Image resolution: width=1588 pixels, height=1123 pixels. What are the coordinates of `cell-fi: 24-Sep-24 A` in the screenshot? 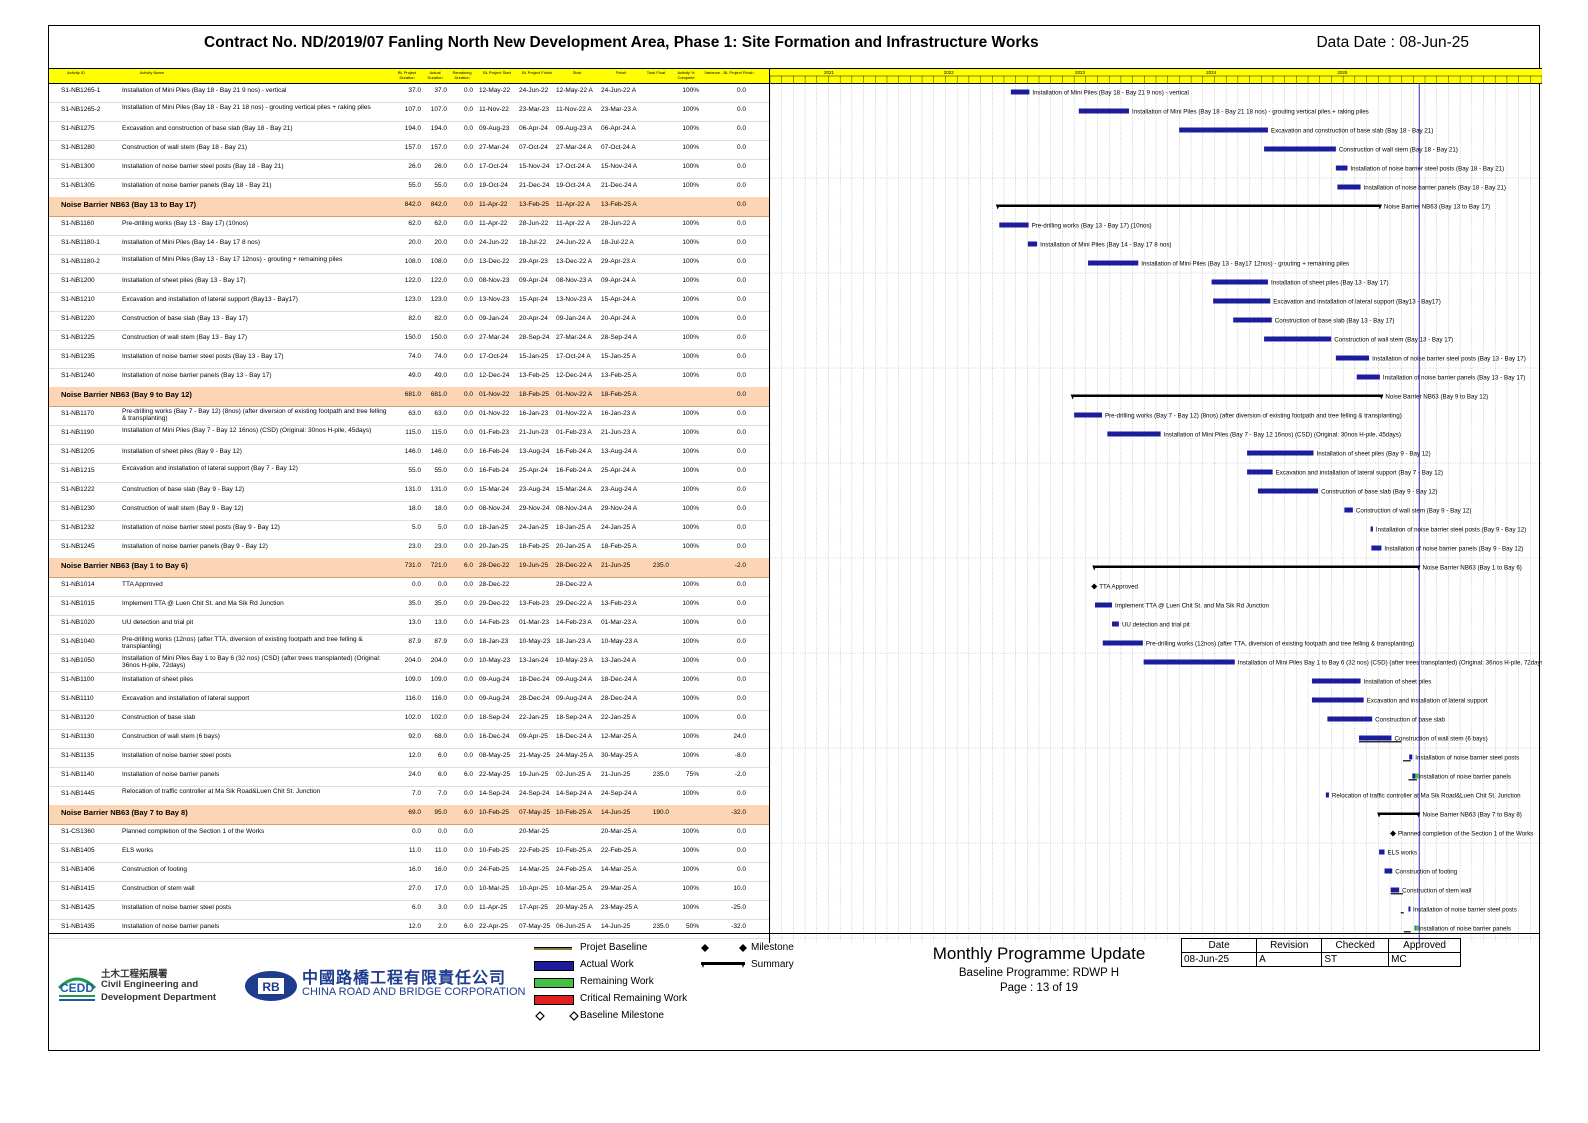 It's located at (619, 793).